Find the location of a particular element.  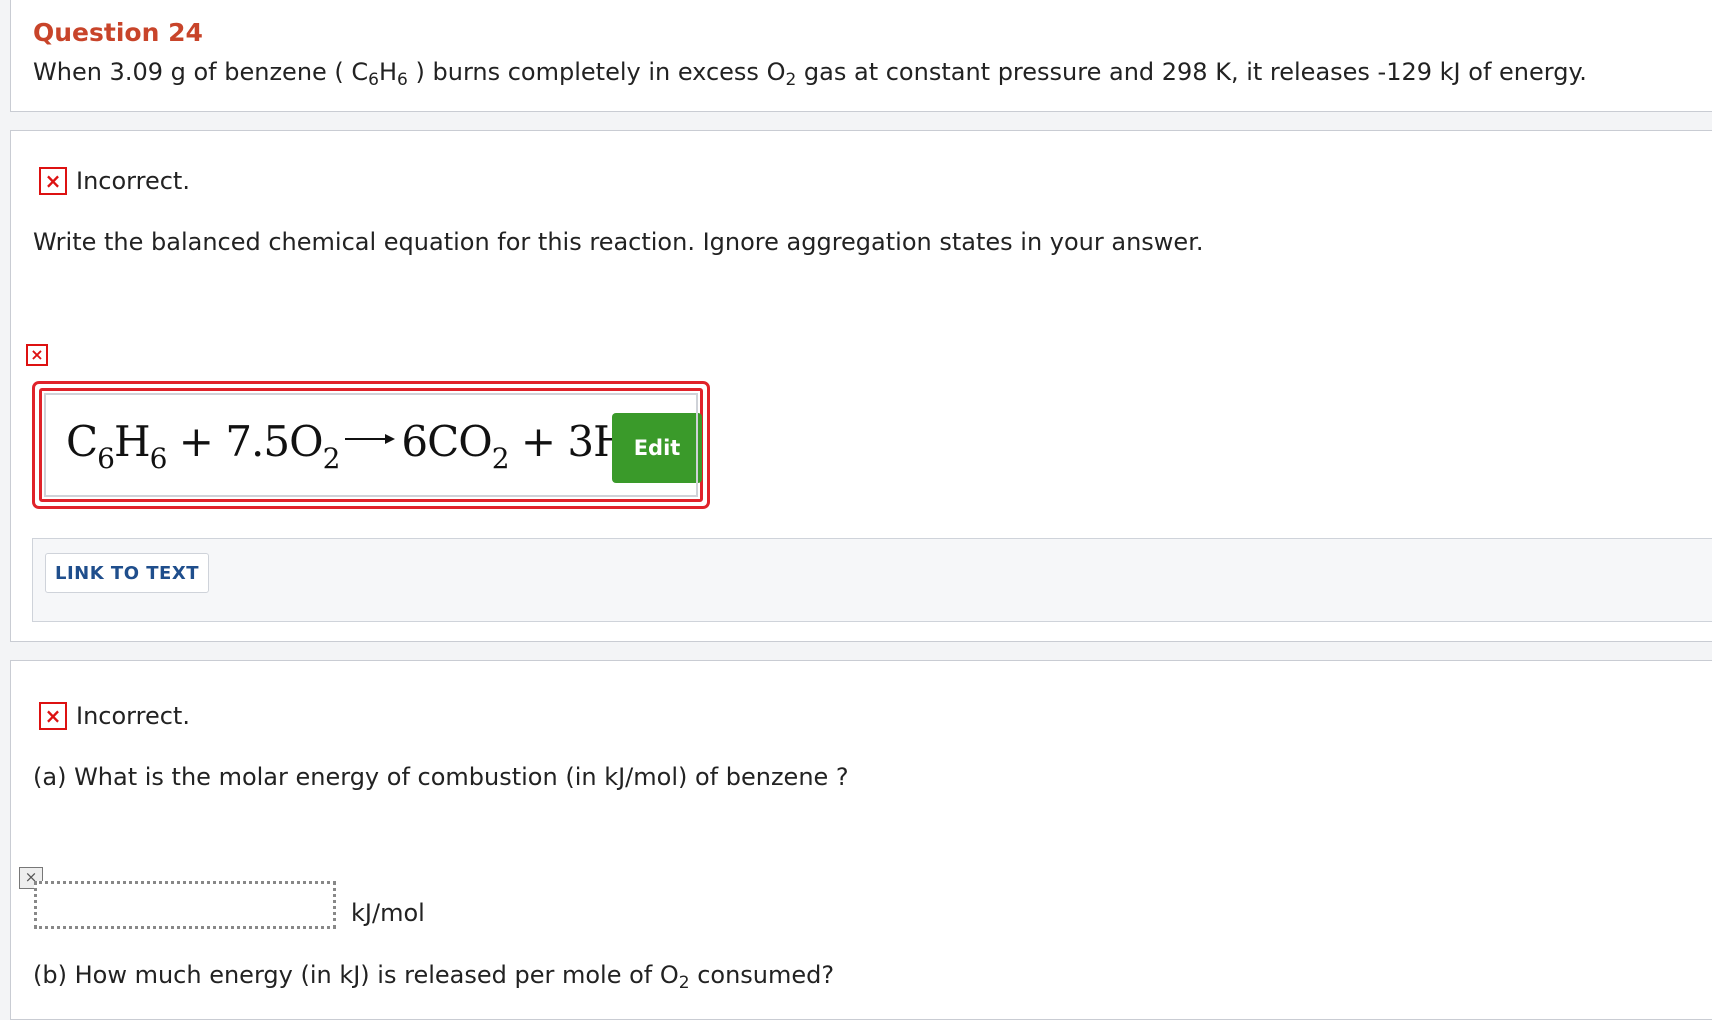

equation-answer-box: C6H6 + 7.5O26CO2 + 3H2O Edit is located at coordinates (371, 445).